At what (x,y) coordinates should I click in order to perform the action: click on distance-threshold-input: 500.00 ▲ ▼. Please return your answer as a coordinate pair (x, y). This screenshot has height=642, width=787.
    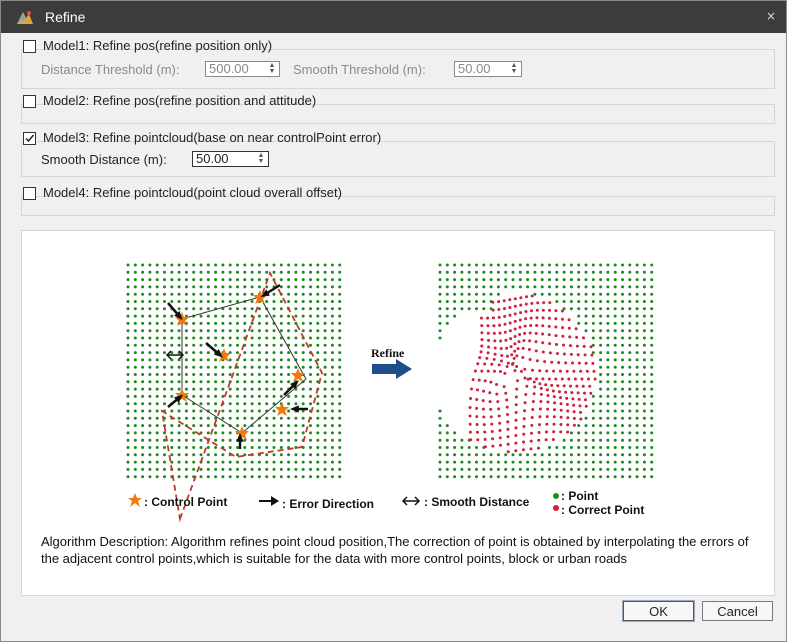
    Looking at the image, I should click on (242, 69).